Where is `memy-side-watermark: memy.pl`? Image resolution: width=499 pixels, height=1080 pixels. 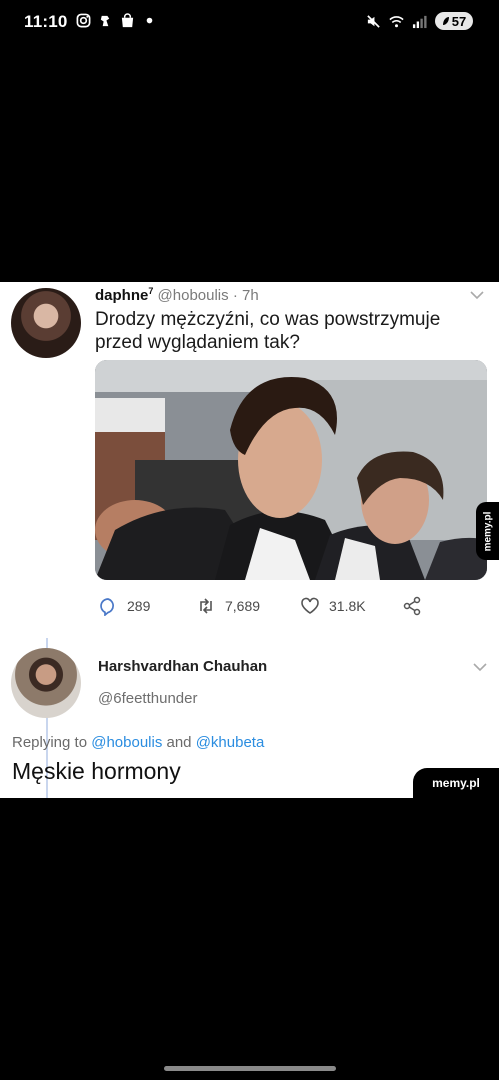 memy-side-watermark: memy.pl is located at coordinates (487, 531).